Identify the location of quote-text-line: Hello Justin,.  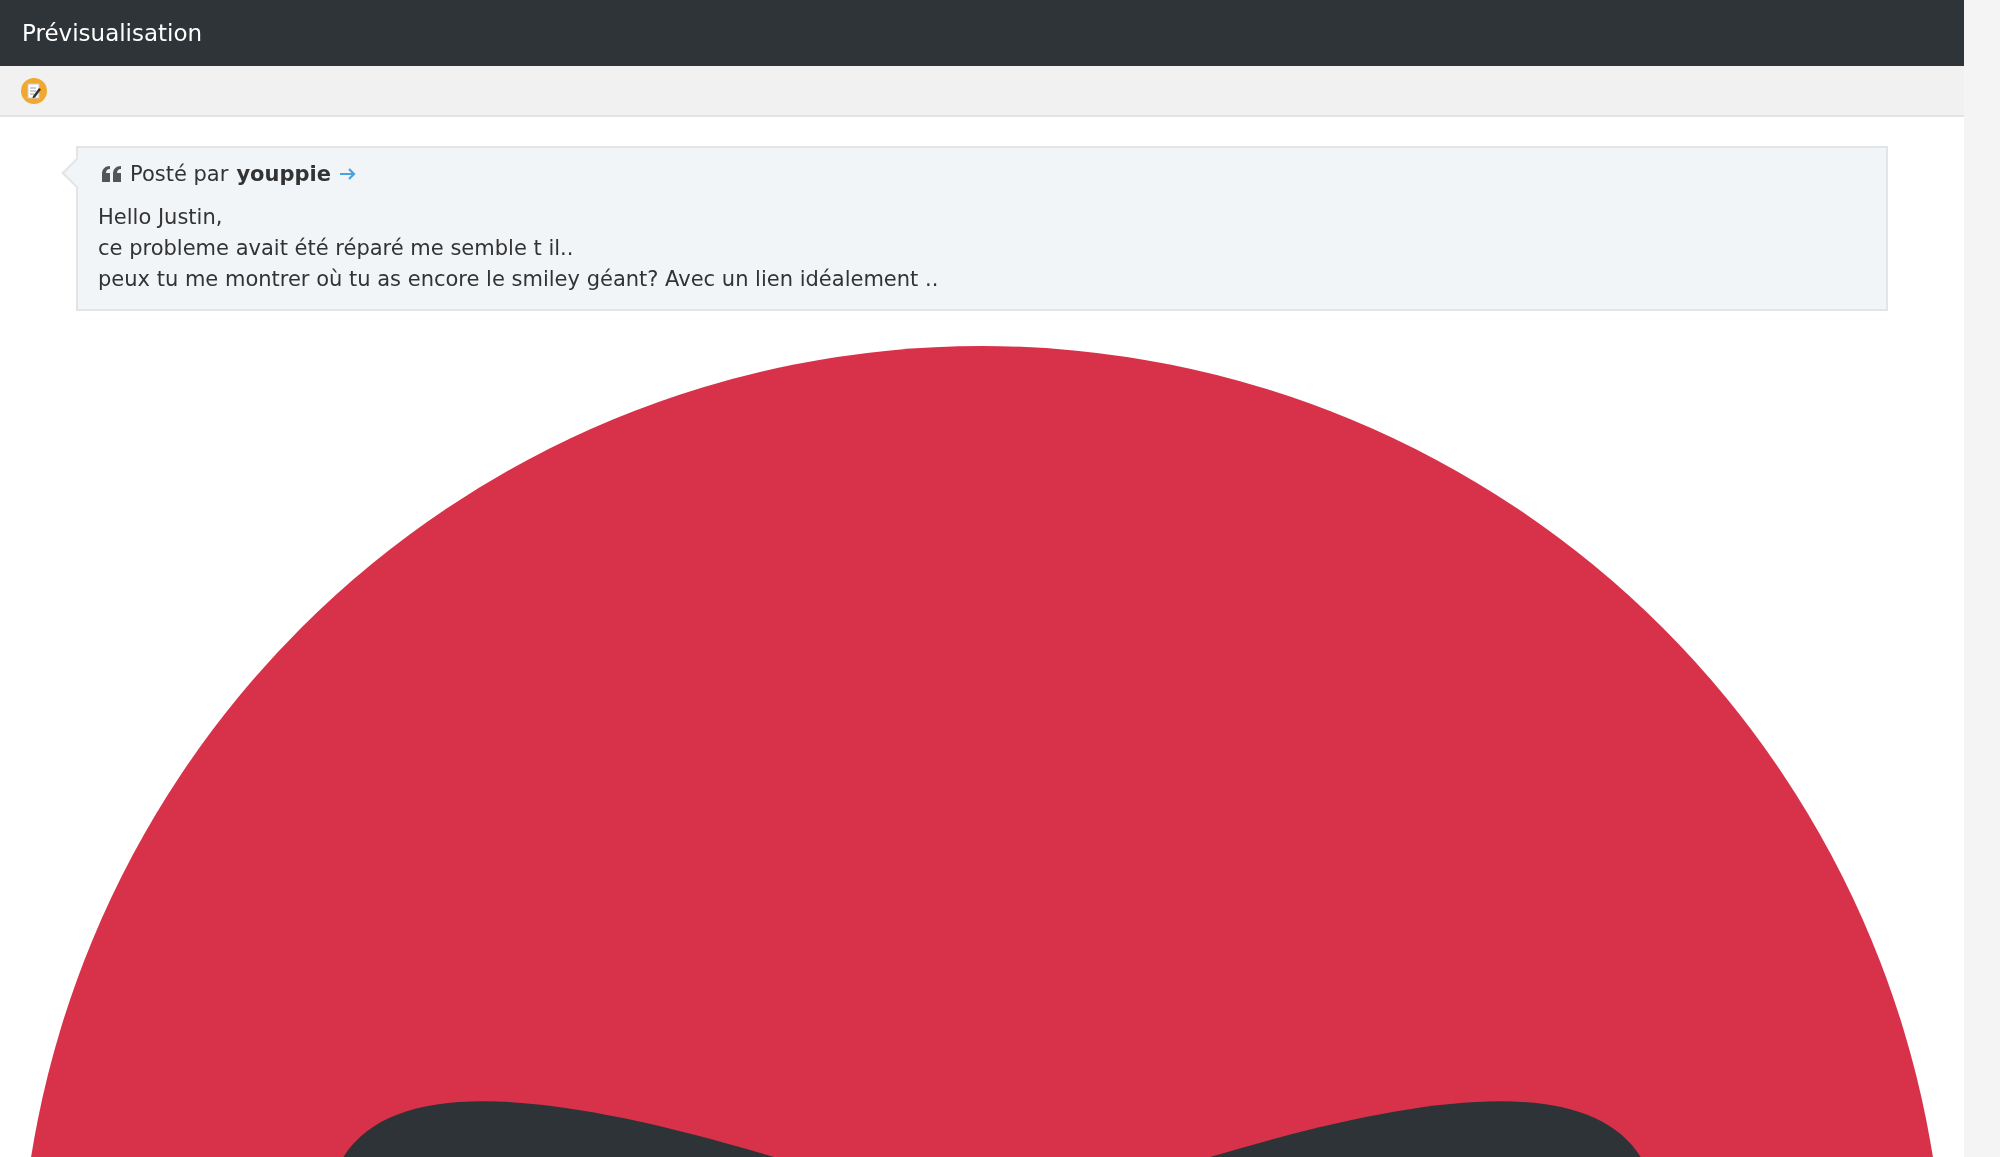
(161, 217).